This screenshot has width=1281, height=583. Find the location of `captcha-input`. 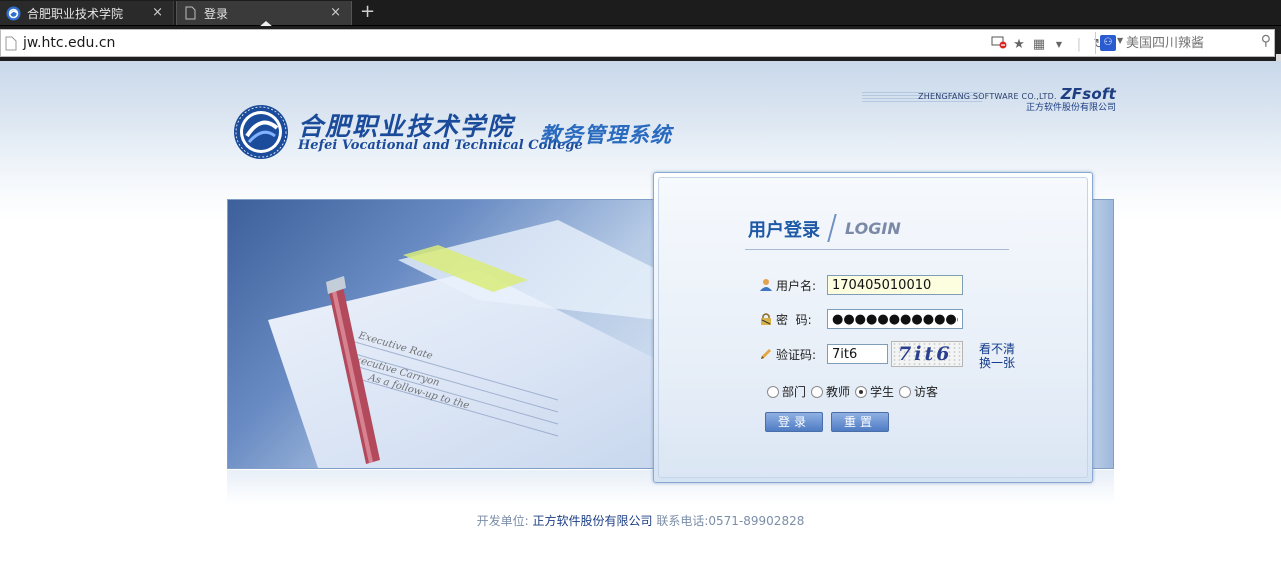

captcha-input is located at coordinates (857, 354).